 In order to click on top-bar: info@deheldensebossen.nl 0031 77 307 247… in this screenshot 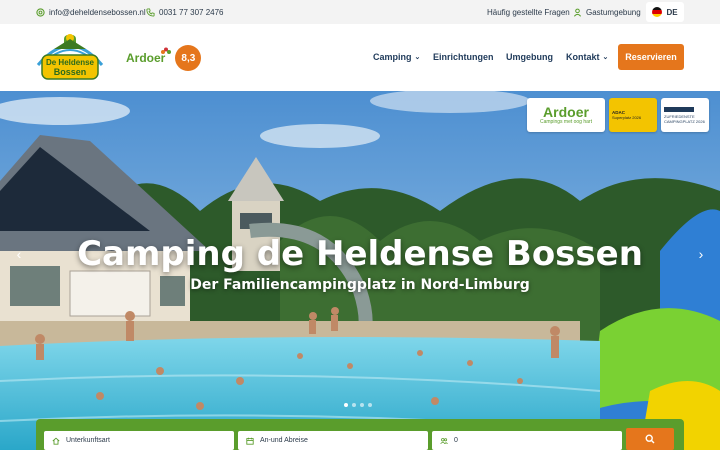, I will do `click(360, 12)`.